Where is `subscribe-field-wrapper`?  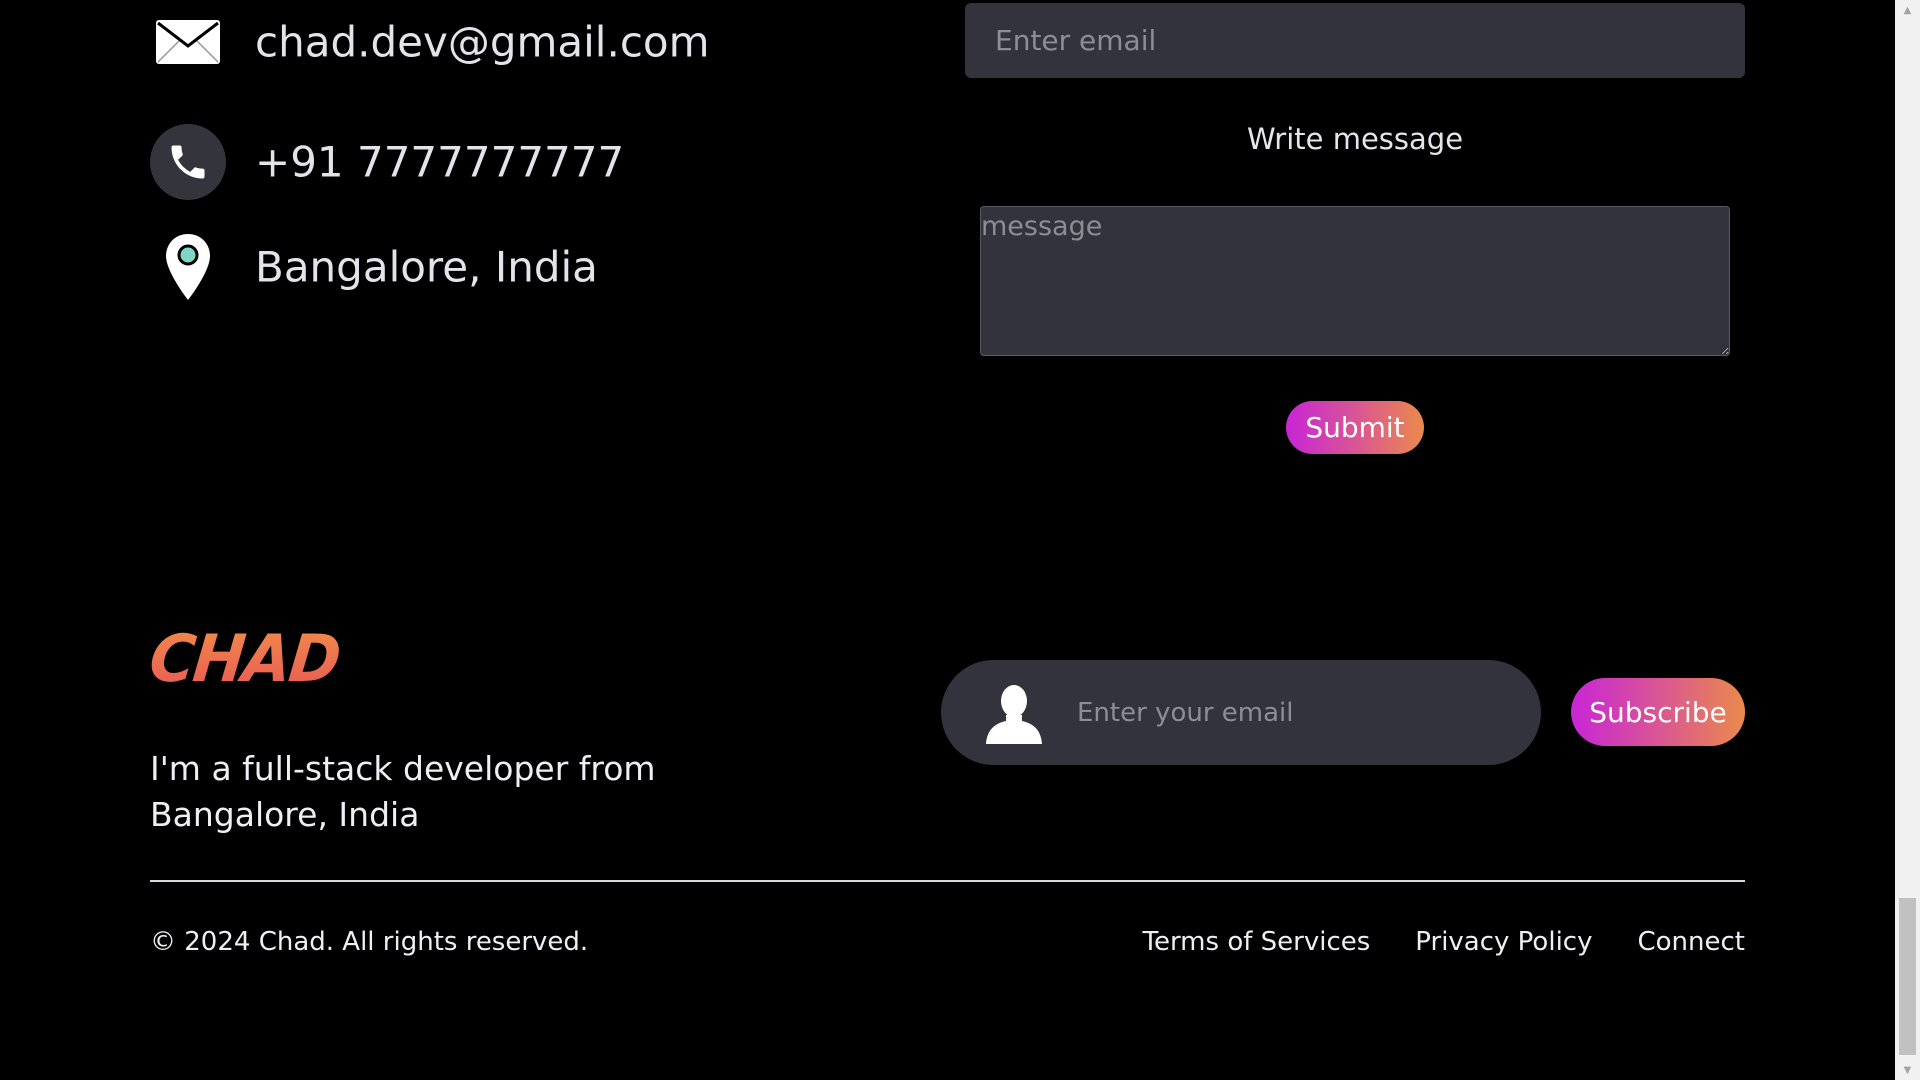
subscribe-field-wrapper is located at coordinates (1241, 712).